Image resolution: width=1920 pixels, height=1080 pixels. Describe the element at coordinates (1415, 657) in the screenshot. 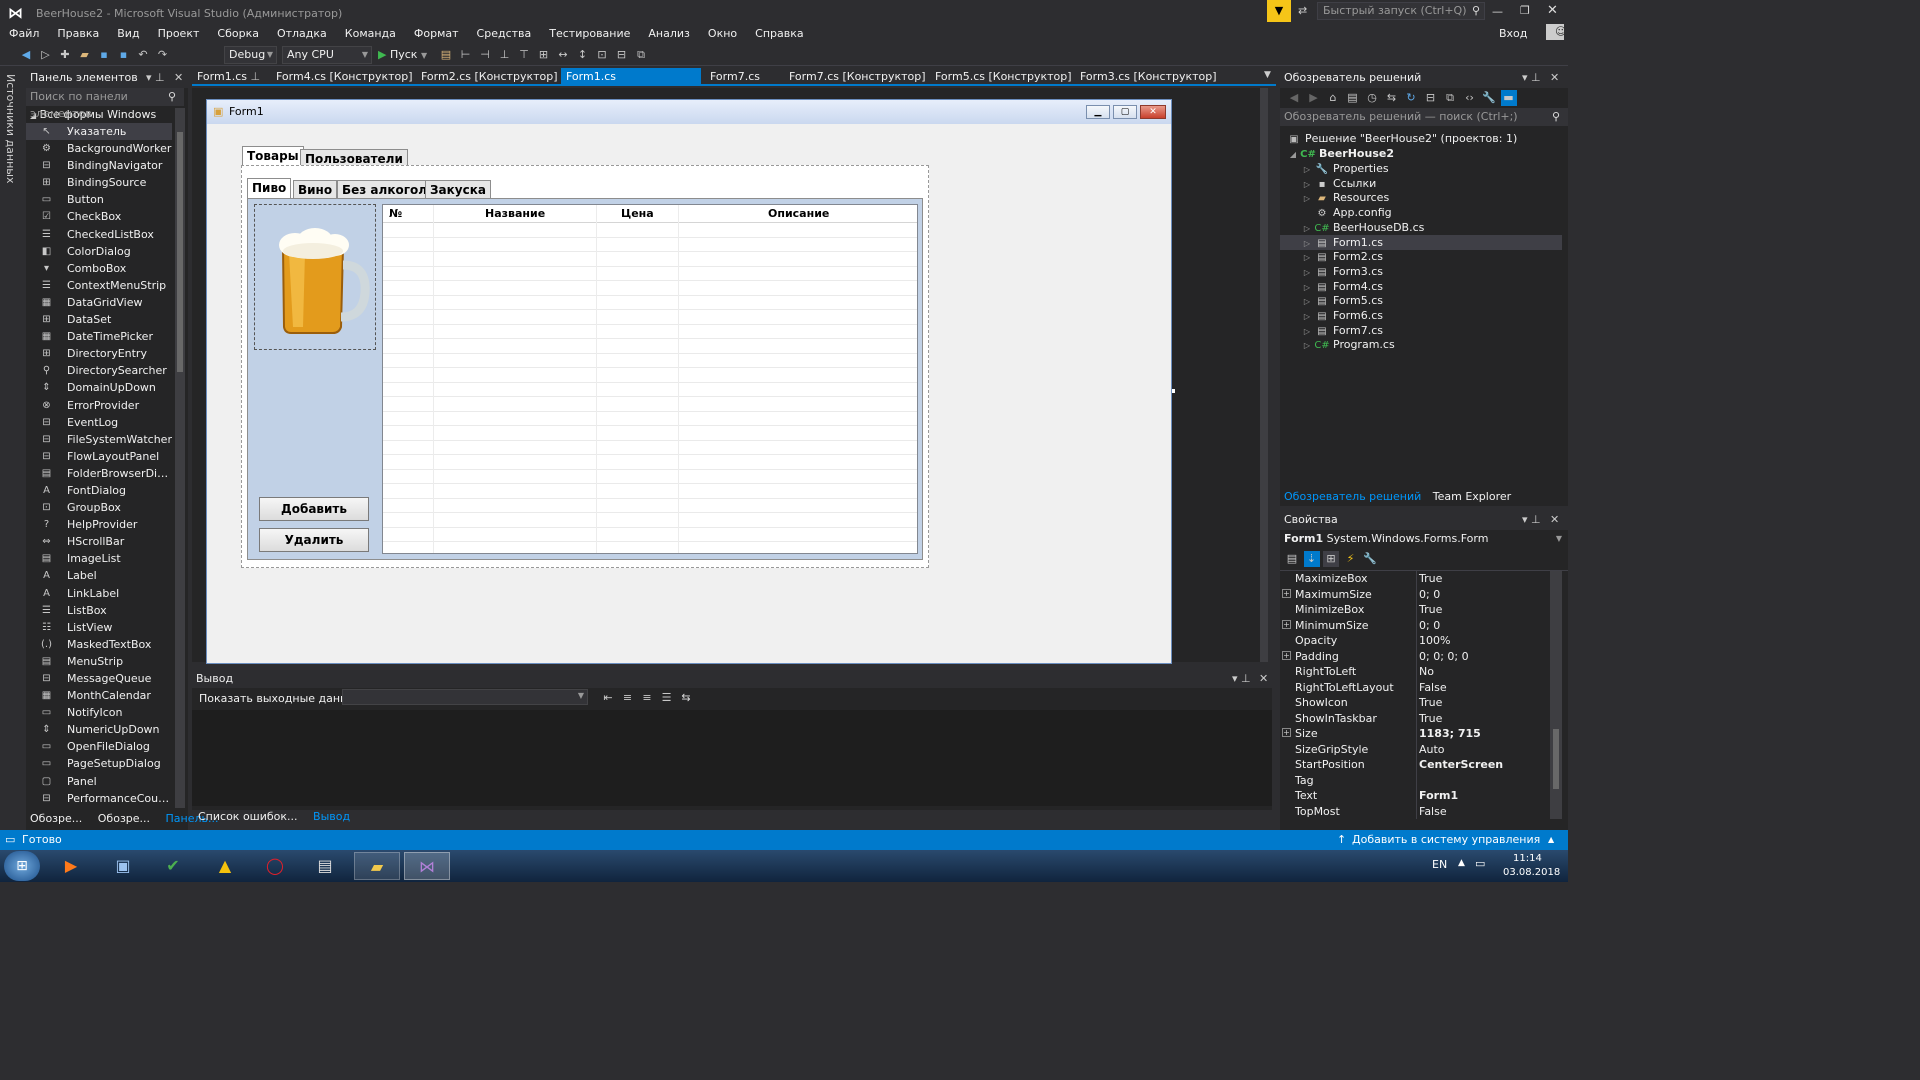

I see `property-row: + Padding 0; 0; 0; 0` at that location.